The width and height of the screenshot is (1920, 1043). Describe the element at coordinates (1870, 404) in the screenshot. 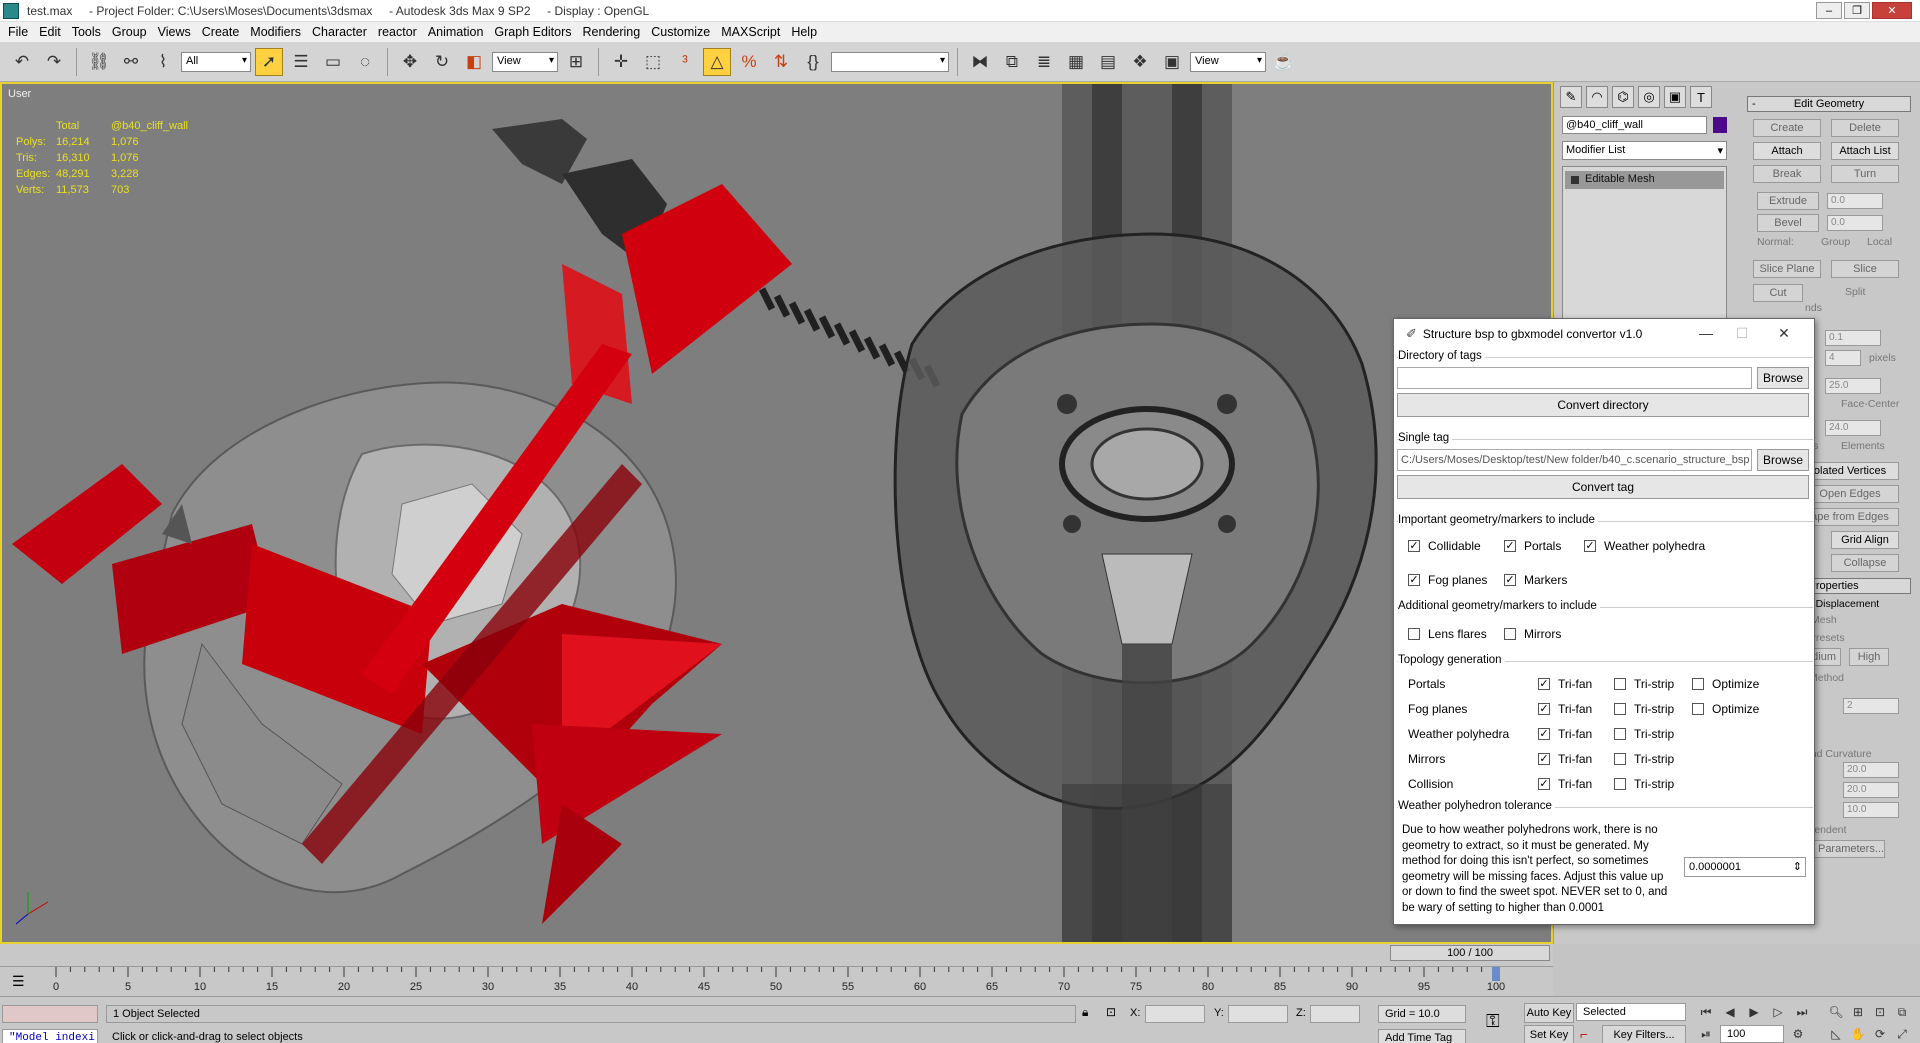

I see `face-center-radio: Face-Center` at that location.